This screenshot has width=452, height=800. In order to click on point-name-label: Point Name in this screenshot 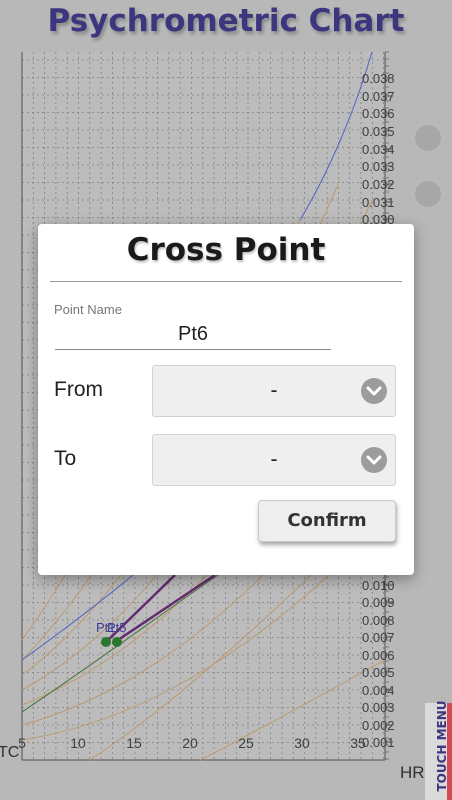, I will do `click(88, 309)`.